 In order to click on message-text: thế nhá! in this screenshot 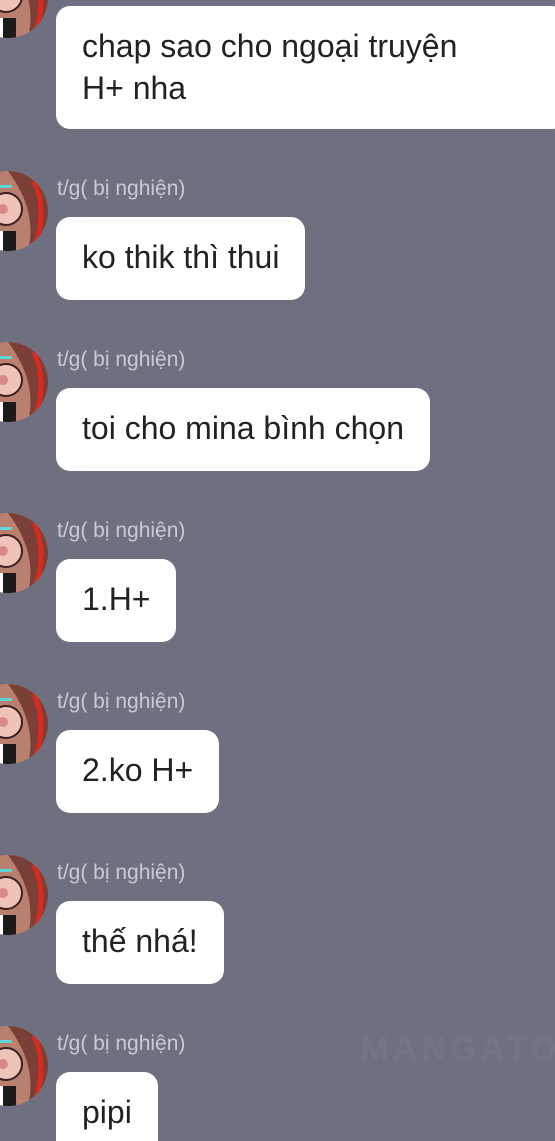, I will do `click(140, 941)`.